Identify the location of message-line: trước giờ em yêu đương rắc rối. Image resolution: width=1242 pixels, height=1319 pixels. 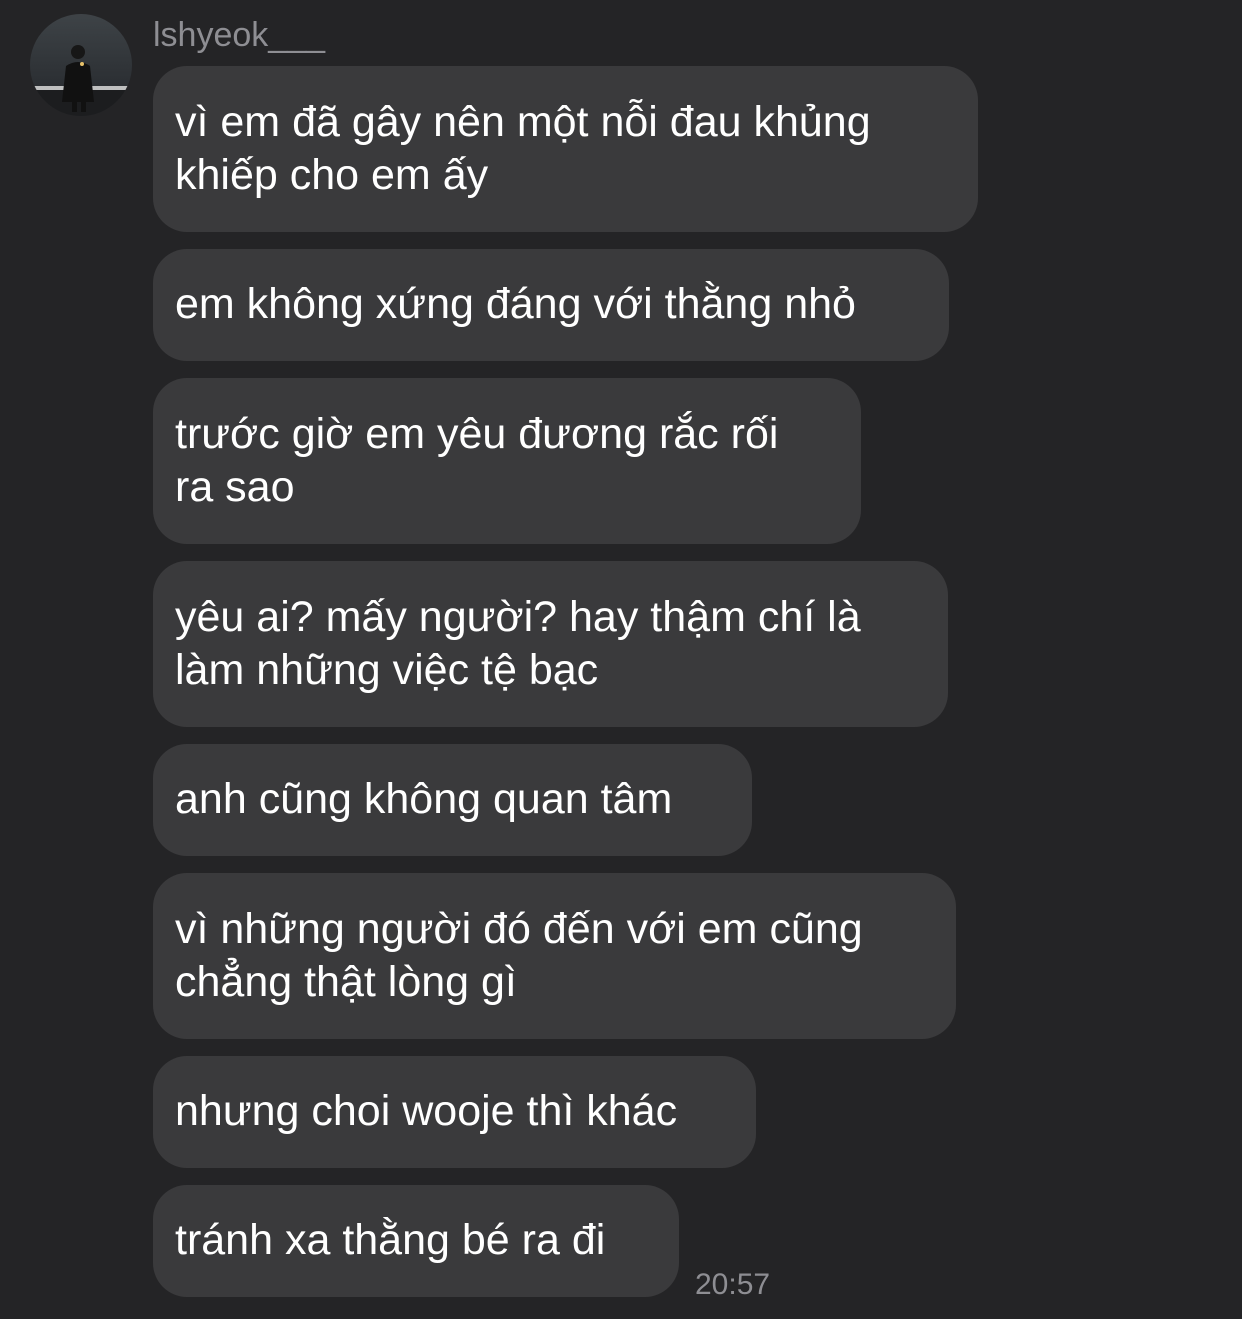
(477, 434).